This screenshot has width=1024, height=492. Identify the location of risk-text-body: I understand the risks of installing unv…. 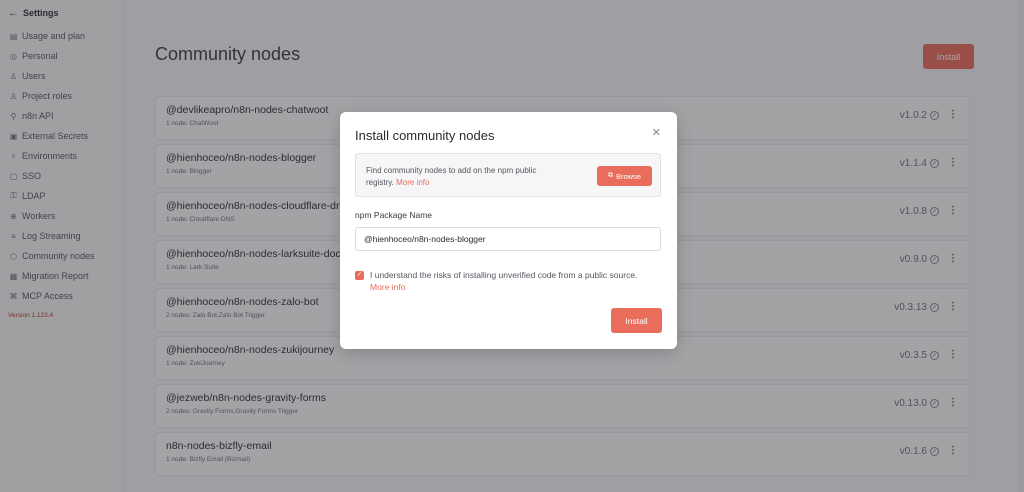
(504, 275).